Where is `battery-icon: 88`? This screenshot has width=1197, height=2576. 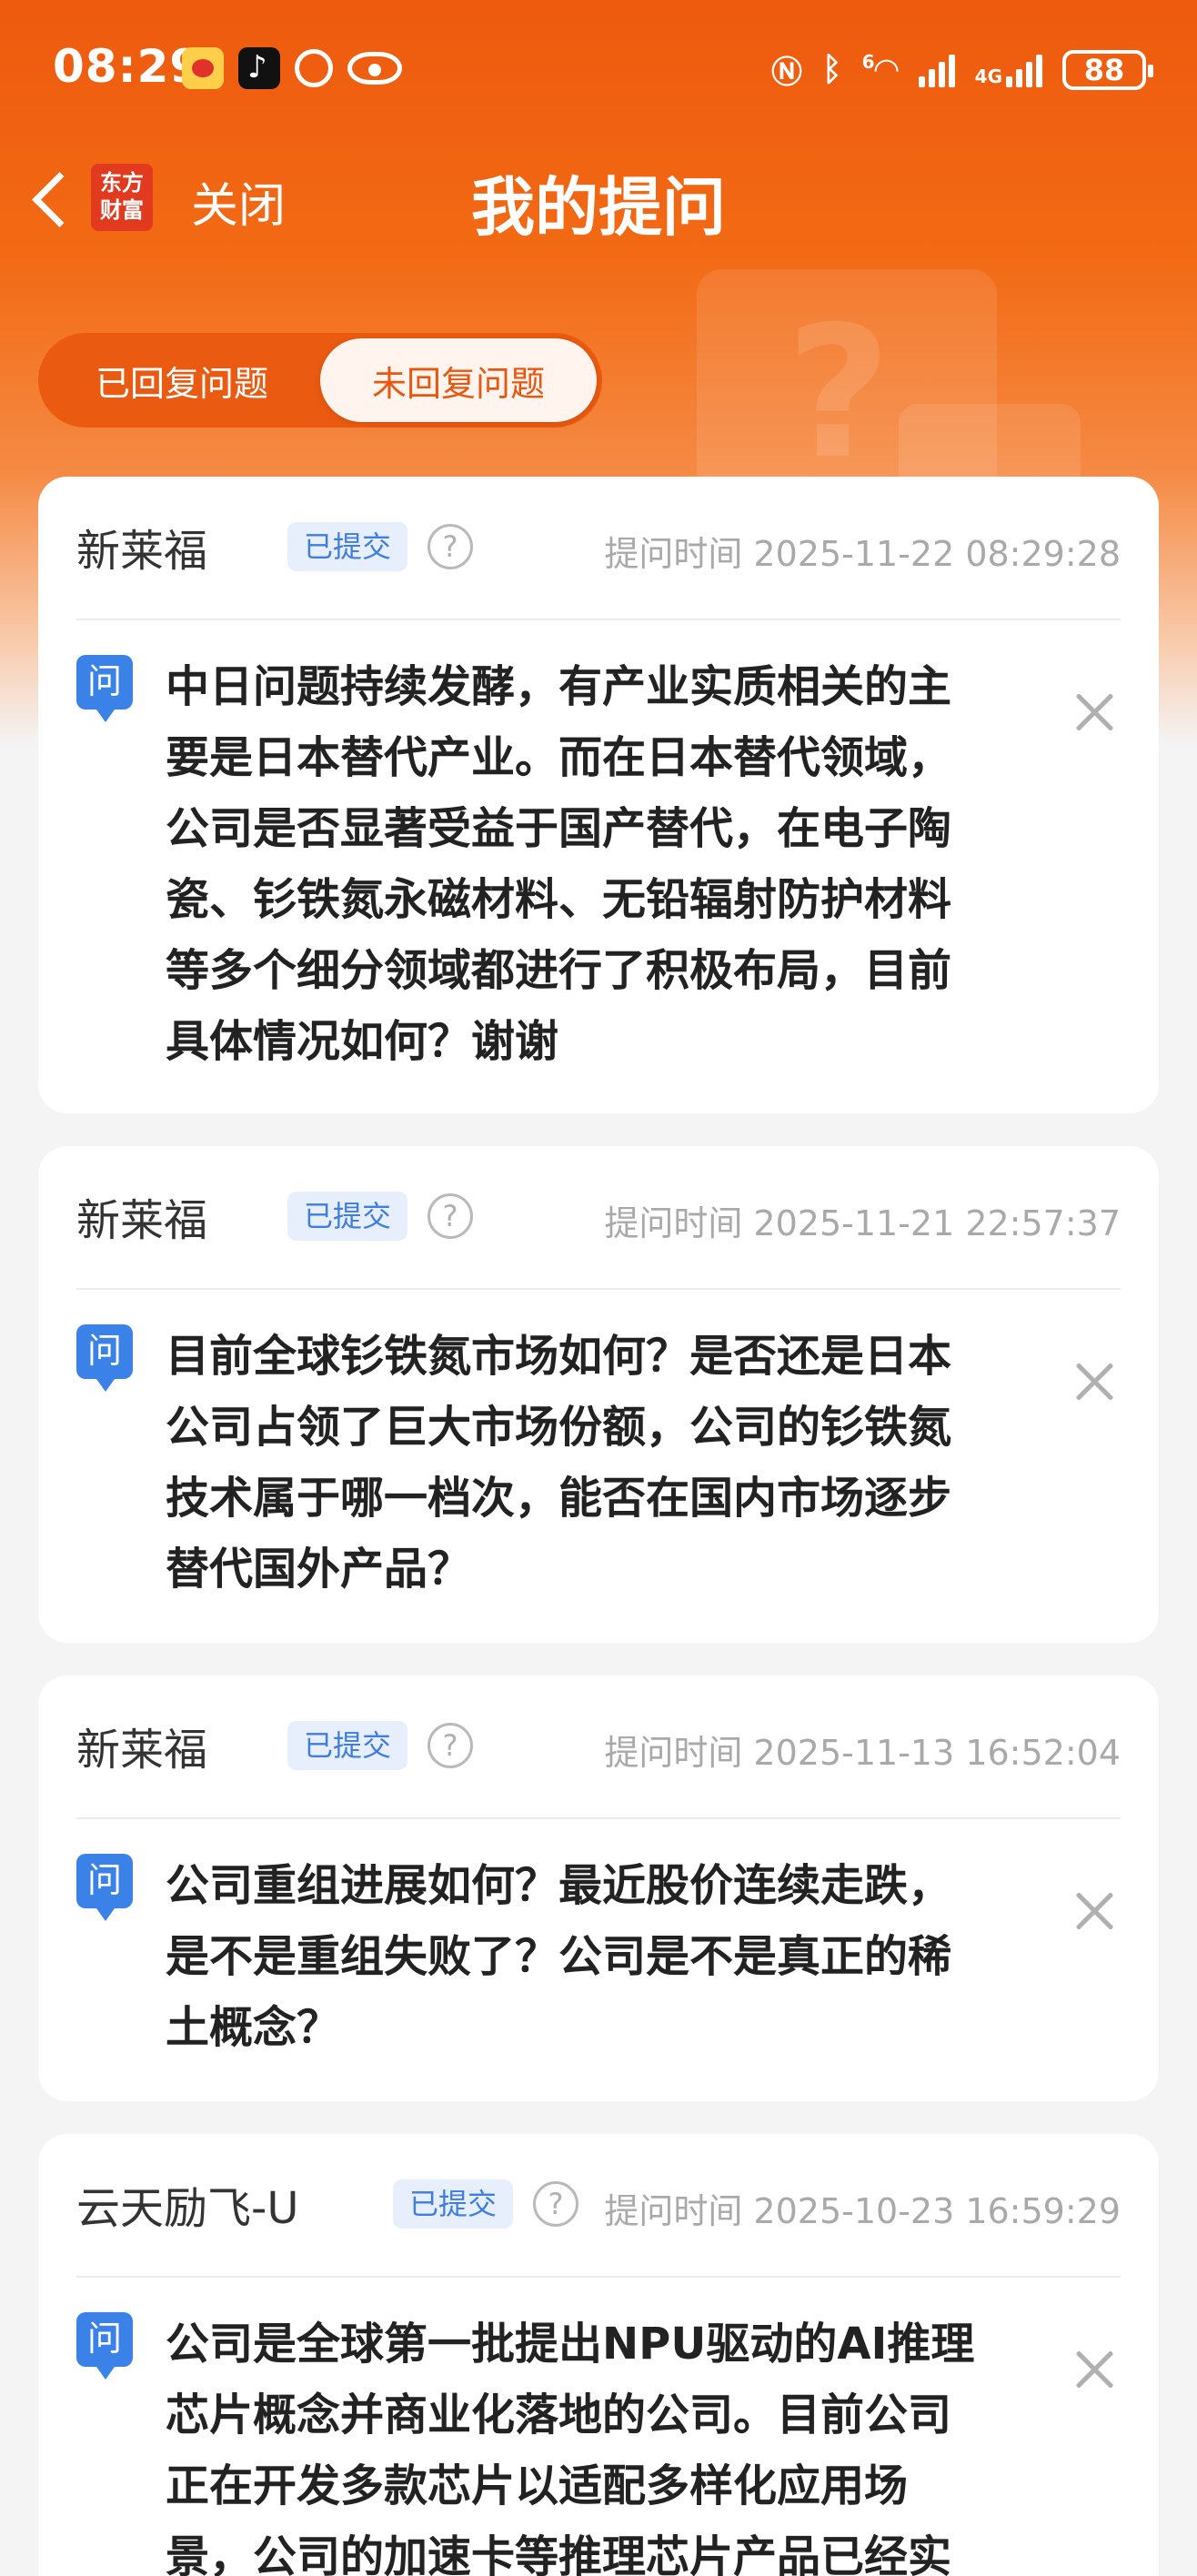 battery-icon: 88 is located at coordinates (1107, 69).